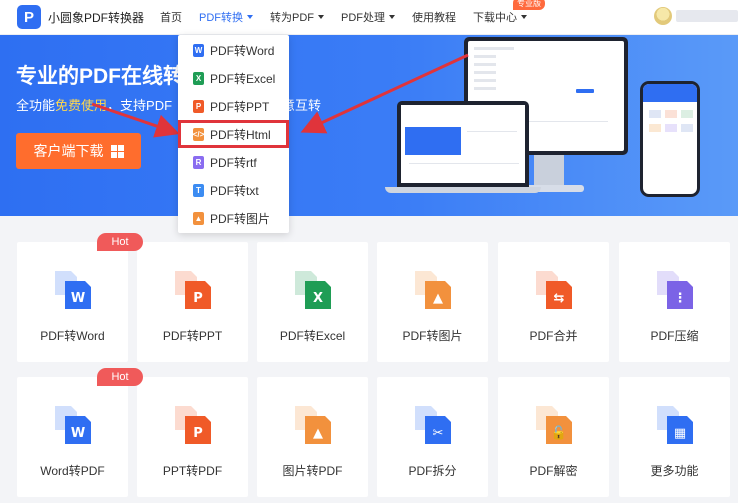 Image resolution: width=738 pixels, height=503 pixels. I want to click on tool-card-label: Word转PDF, so click(72, 471).